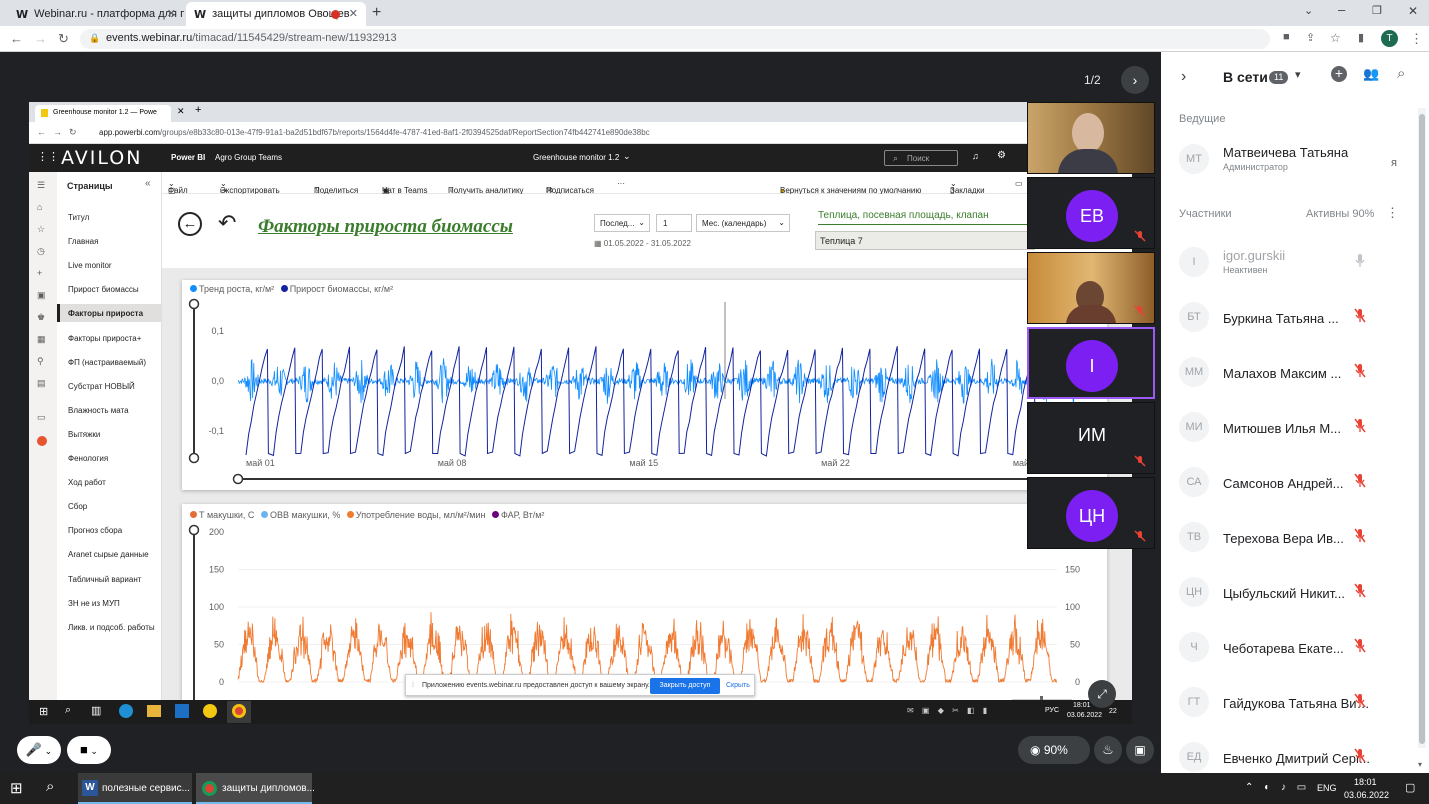 This screenshot has width=1429, height=804. I want to click on notifications-icon: ▢, so click(1410, 787).